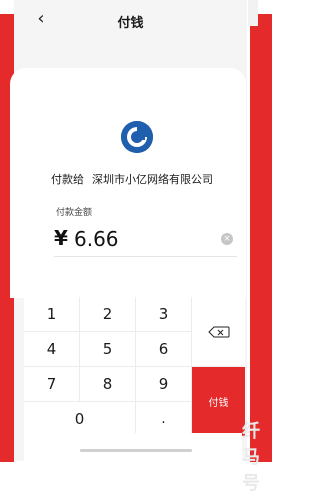  Describe the element at coordinates (107, 384) in the screenshot. I see `key-8: 8` at that location.